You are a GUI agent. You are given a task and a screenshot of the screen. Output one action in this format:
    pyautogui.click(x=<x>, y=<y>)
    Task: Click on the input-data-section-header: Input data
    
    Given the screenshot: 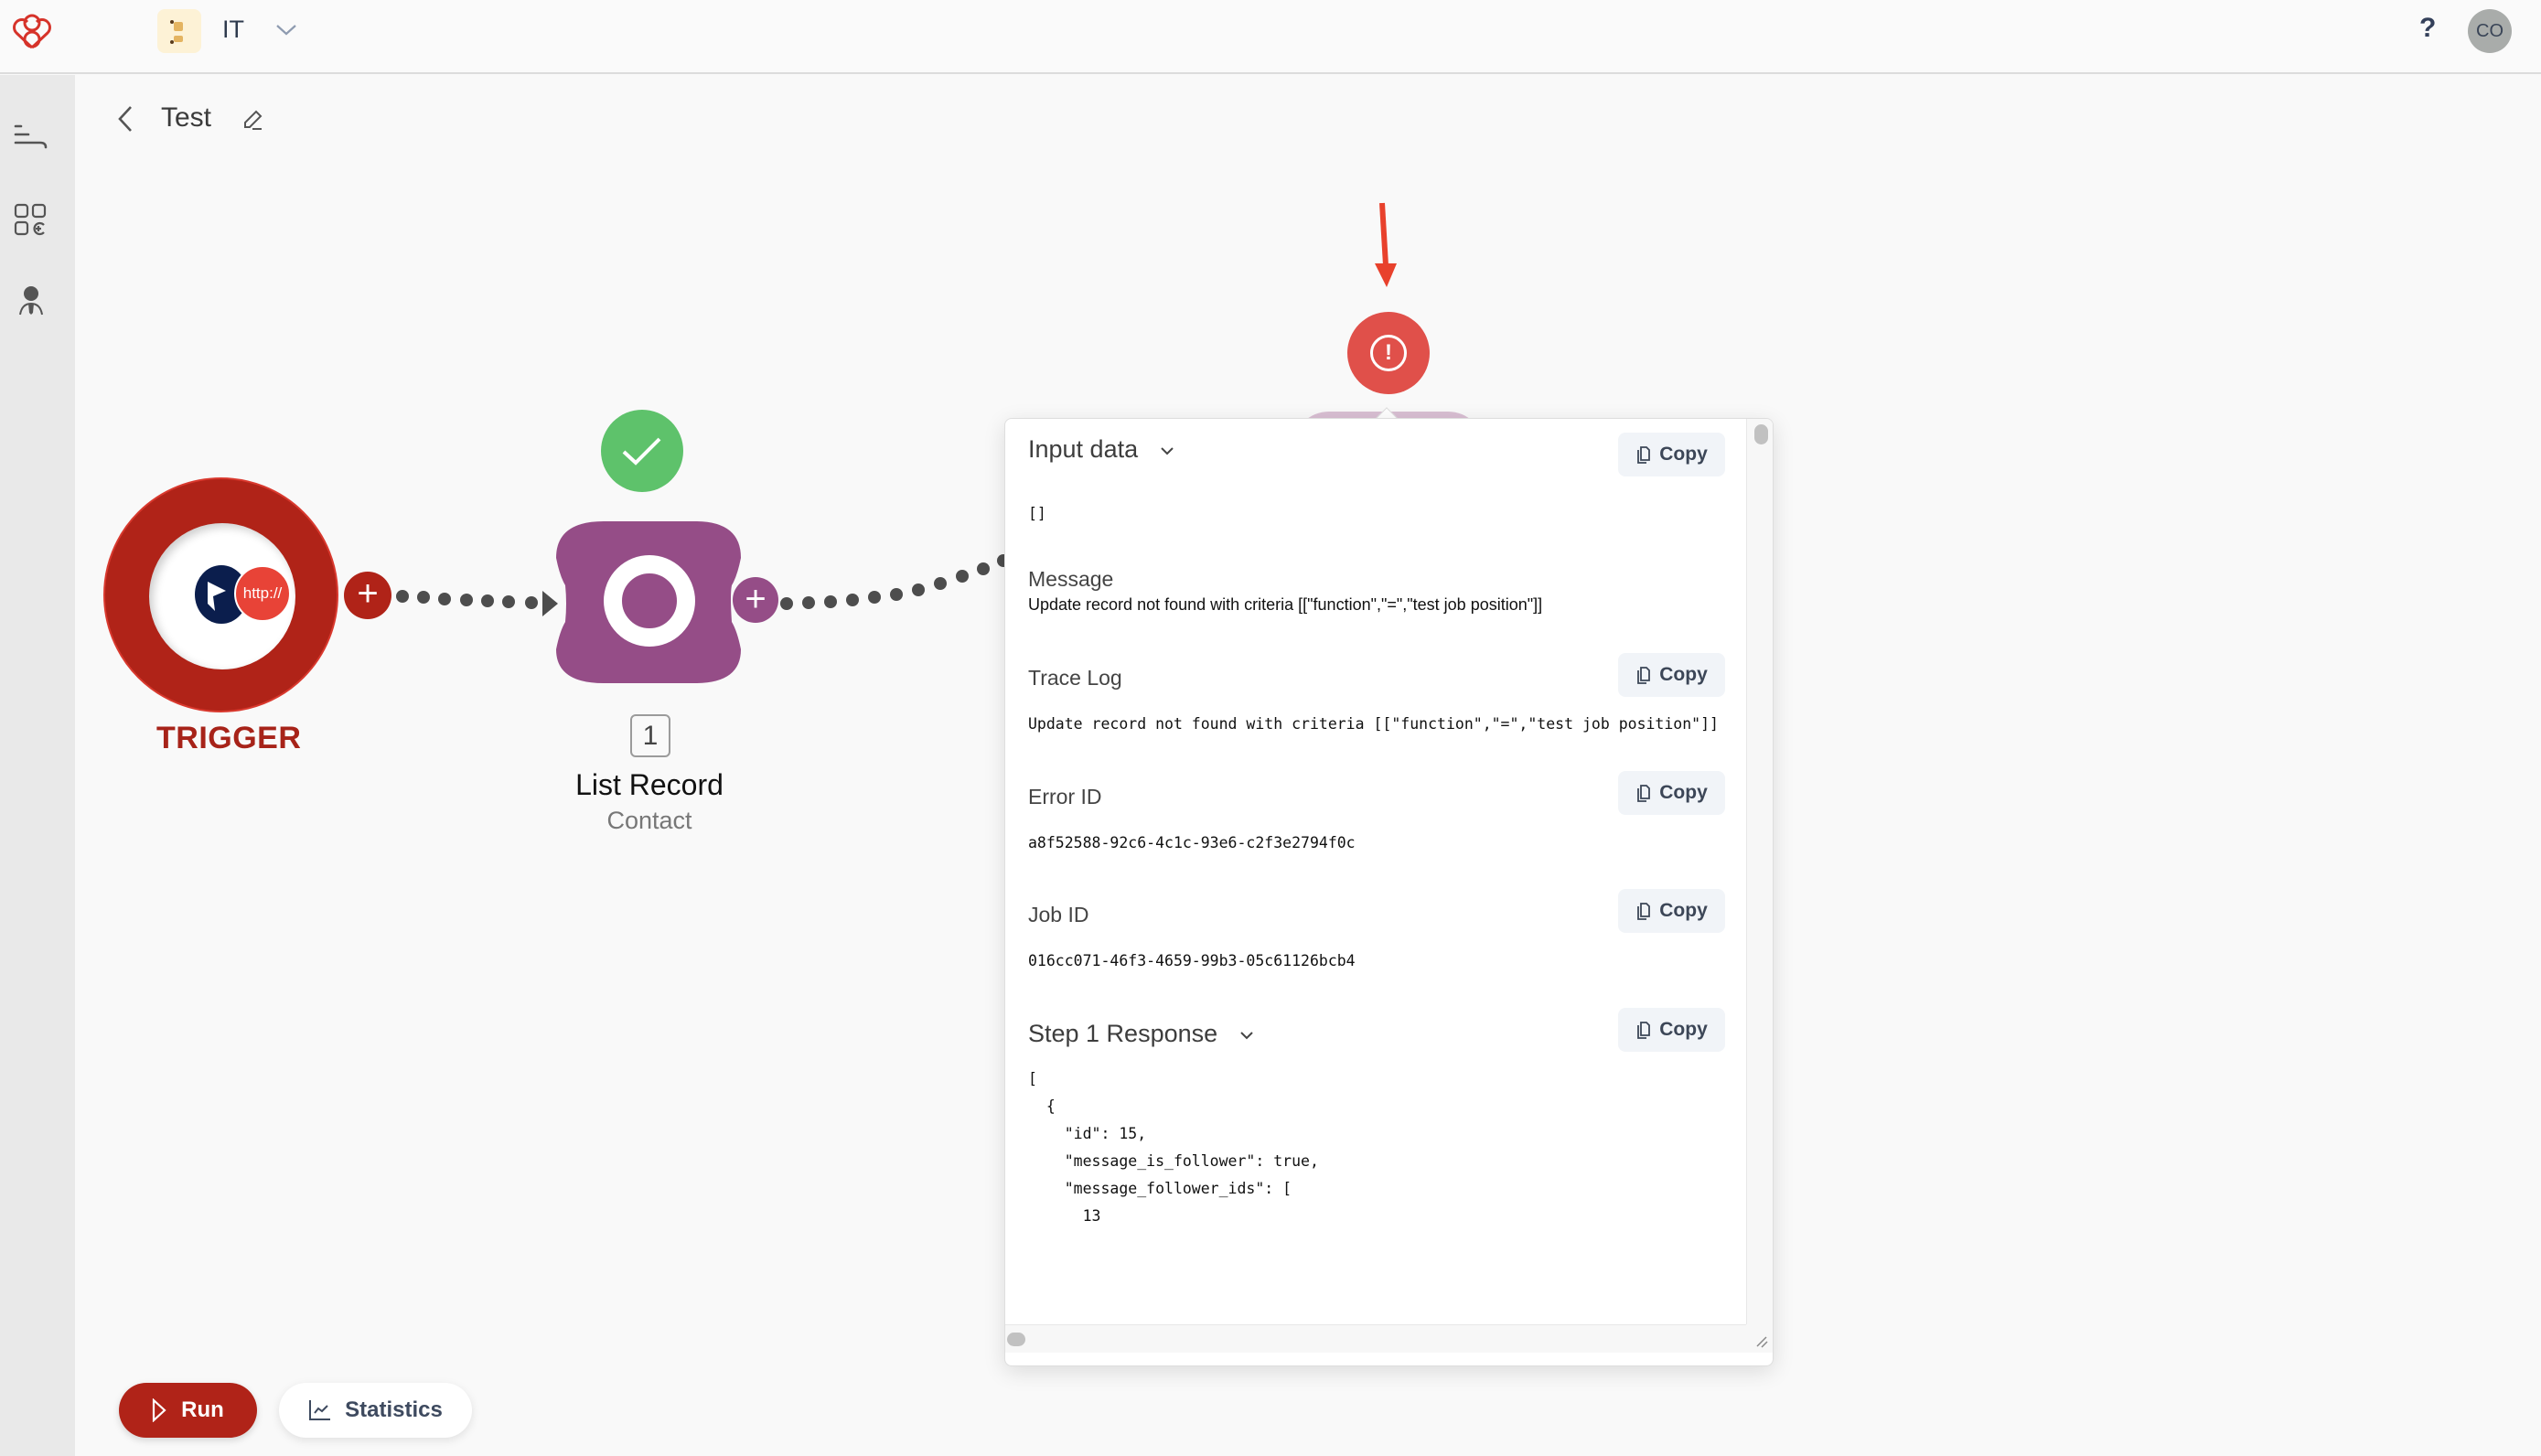 What is the action you would take?
    pyautogui.click(x=1101, y=449)
    